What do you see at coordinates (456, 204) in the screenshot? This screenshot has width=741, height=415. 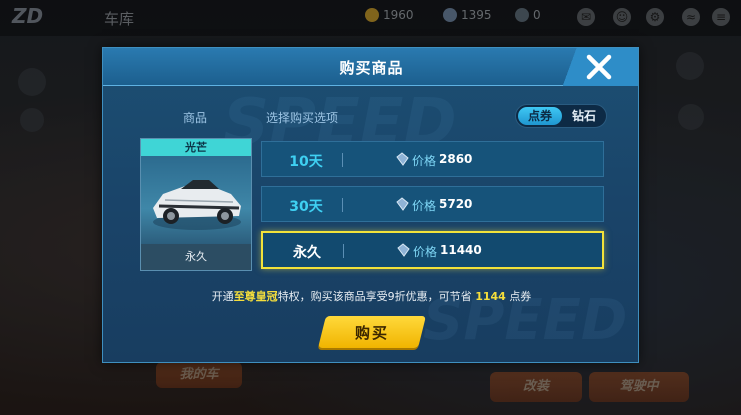 I see `option-price-value: 5720` at bounding box center [456, 204].